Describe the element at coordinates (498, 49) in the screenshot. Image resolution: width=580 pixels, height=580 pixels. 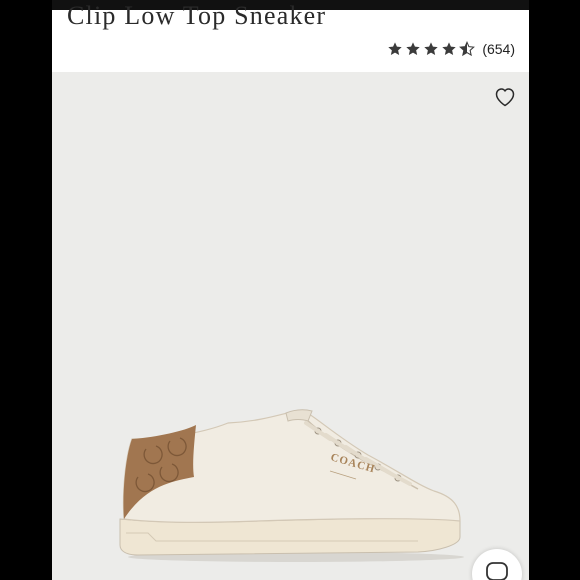
I see `review-count: (654)` at that location.